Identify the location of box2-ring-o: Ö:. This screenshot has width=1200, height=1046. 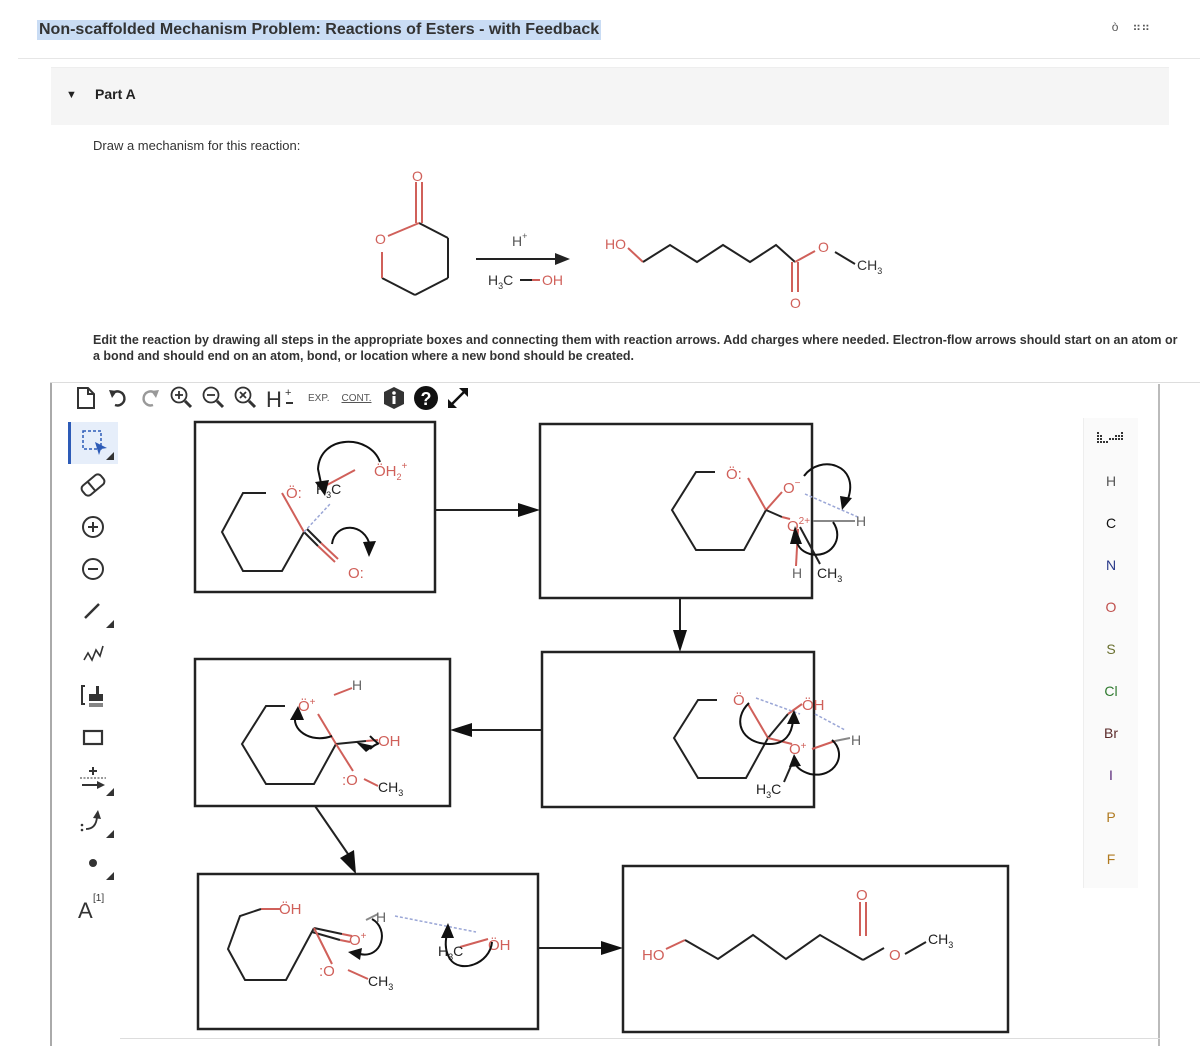
(734, 474).